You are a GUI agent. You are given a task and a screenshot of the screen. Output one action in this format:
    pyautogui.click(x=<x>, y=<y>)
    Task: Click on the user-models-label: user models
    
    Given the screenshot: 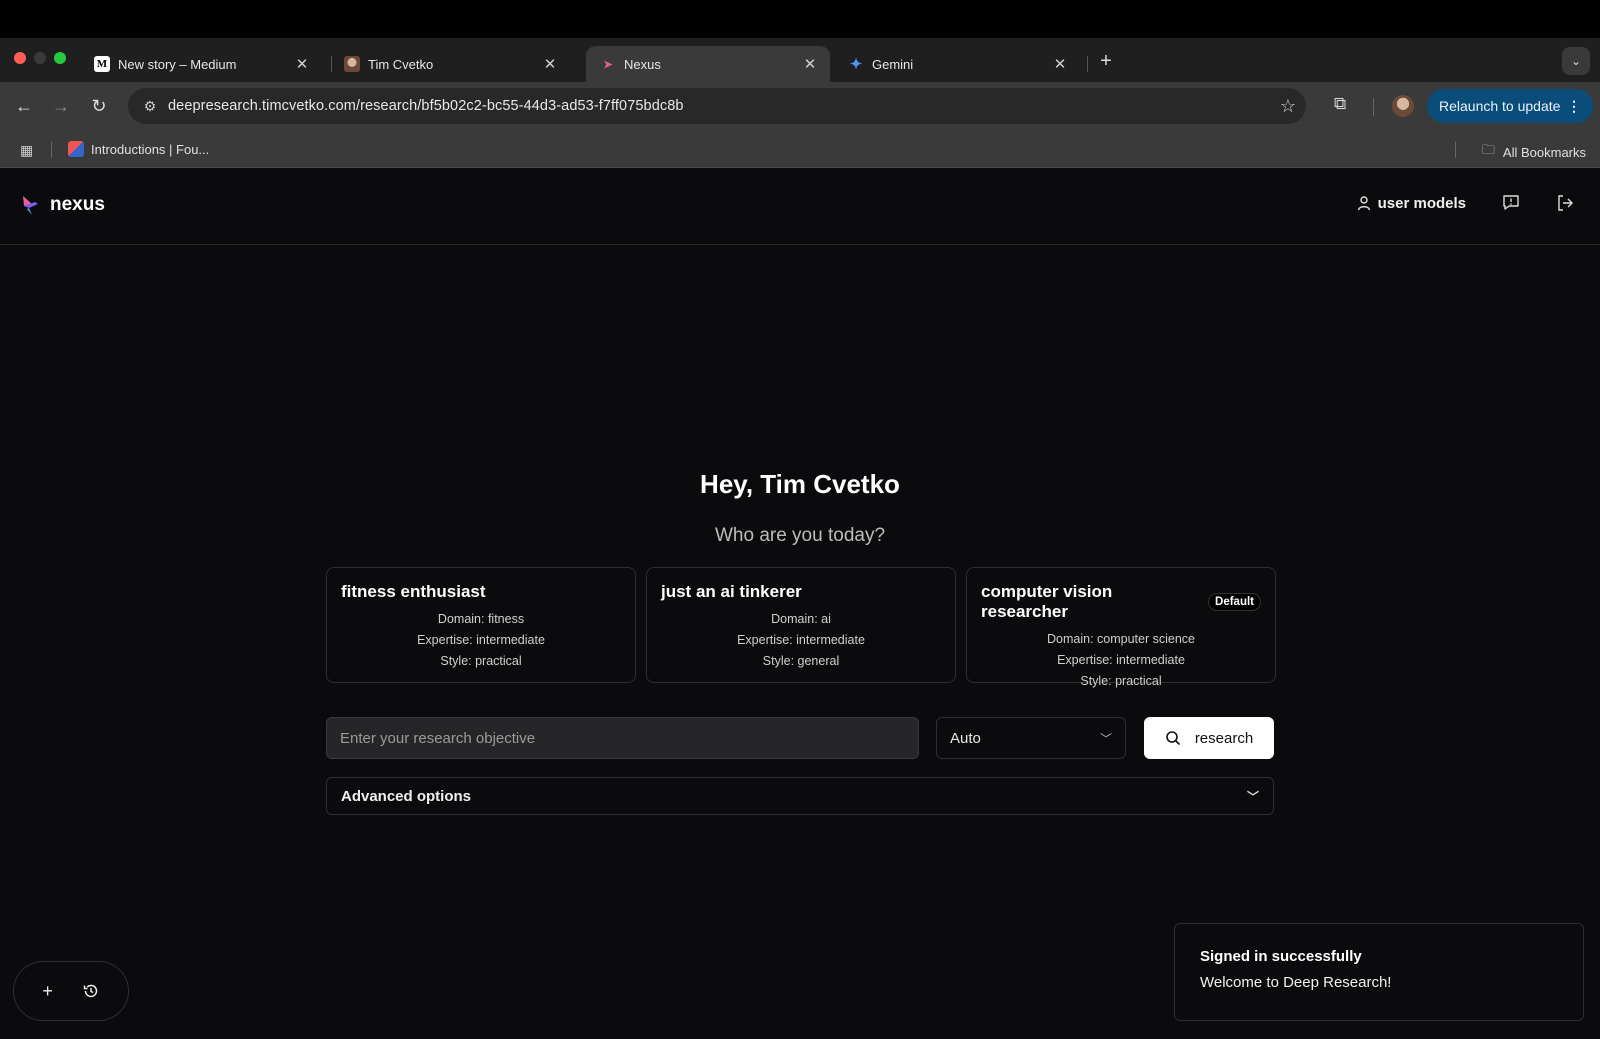 What is the action you would take?
    pyautogui.click(x=1421, y=203)
    